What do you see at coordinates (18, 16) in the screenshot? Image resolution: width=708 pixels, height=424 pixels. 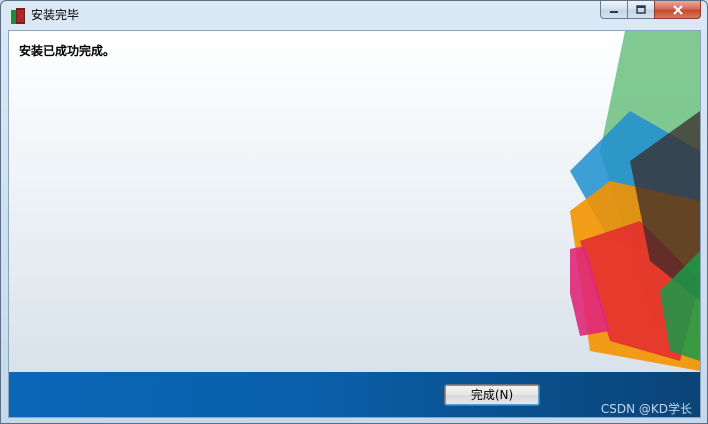 I see `installer-icon` at bounding box center [18, 16].